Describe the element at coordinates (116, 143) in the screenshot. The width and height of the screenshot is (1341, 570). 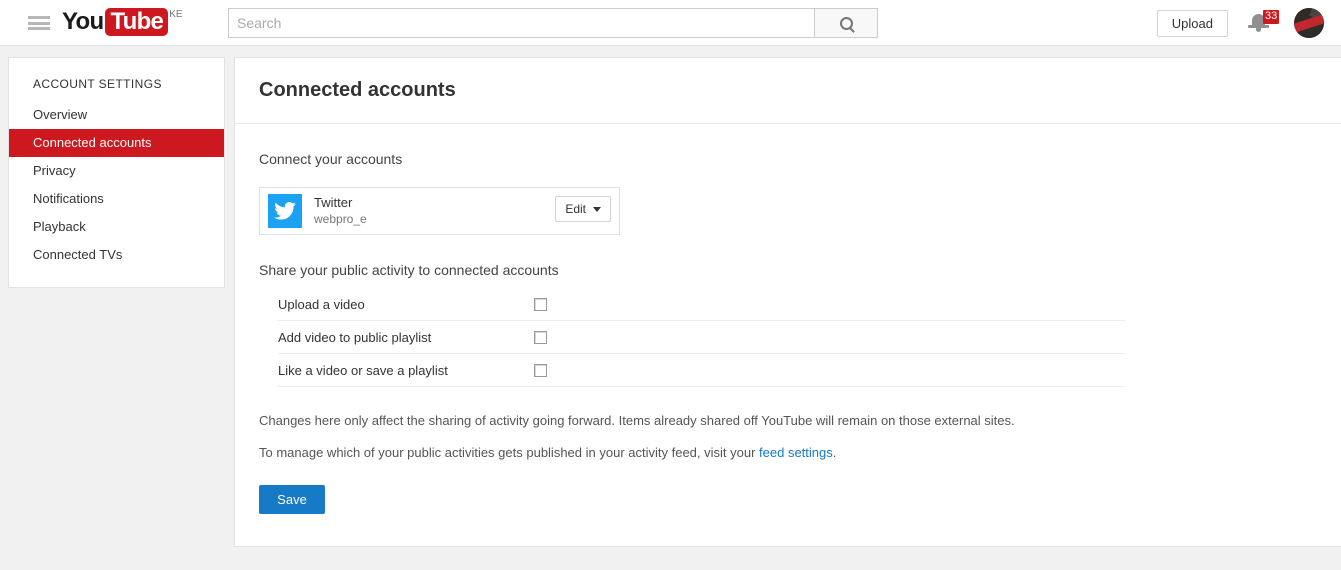
I see `sidebar-item-connected-accounts: Connected accounts` at that location.